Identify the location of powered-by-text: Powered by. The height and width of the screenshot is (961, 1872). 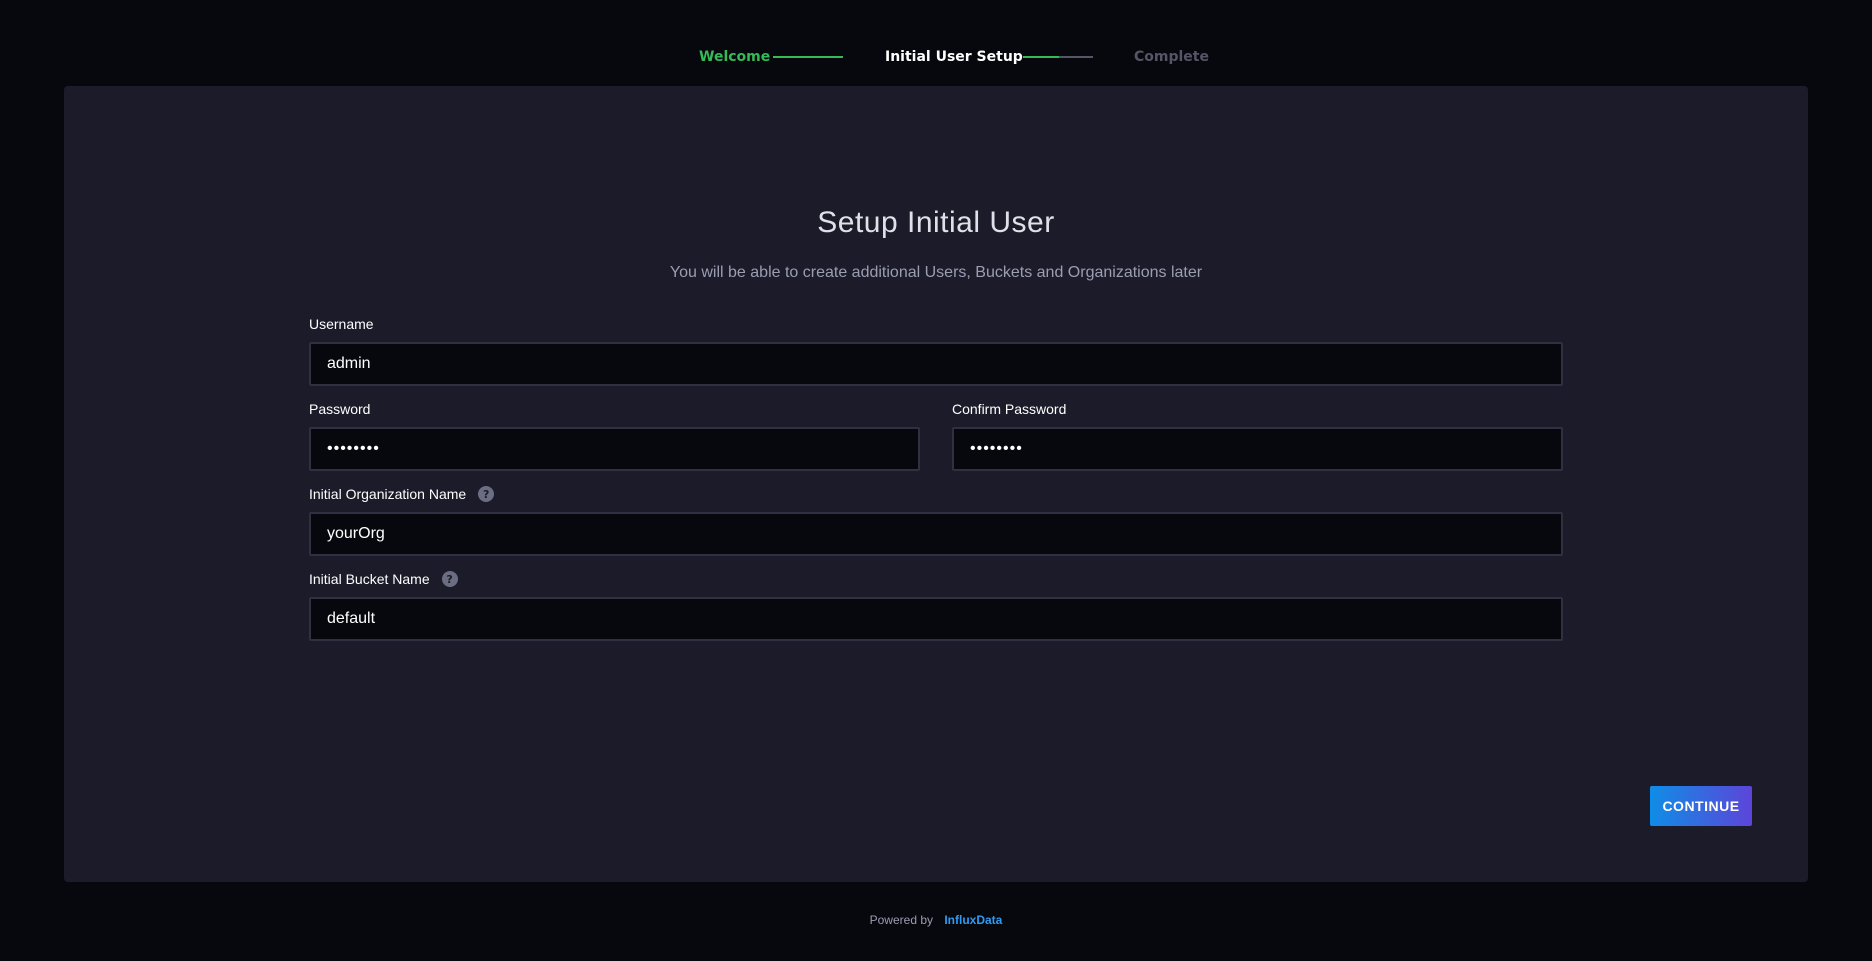
(901, 920).